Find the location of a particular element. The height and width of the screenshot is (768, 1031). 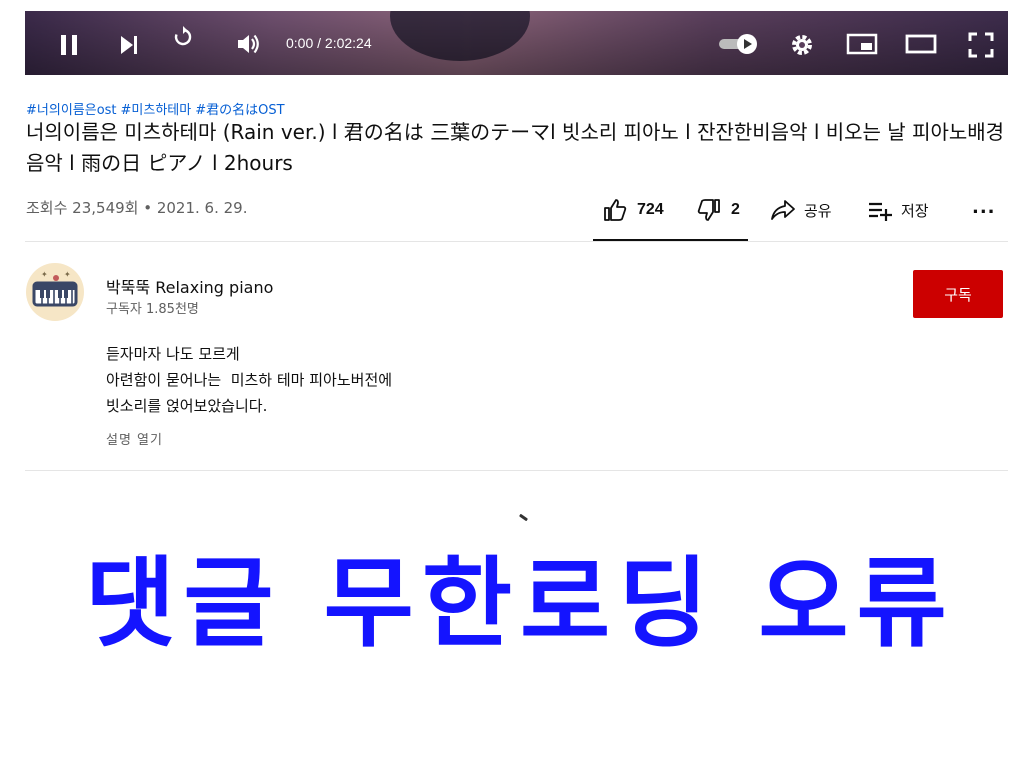

autoplay-loop-button is located at coordinates (183, 37).